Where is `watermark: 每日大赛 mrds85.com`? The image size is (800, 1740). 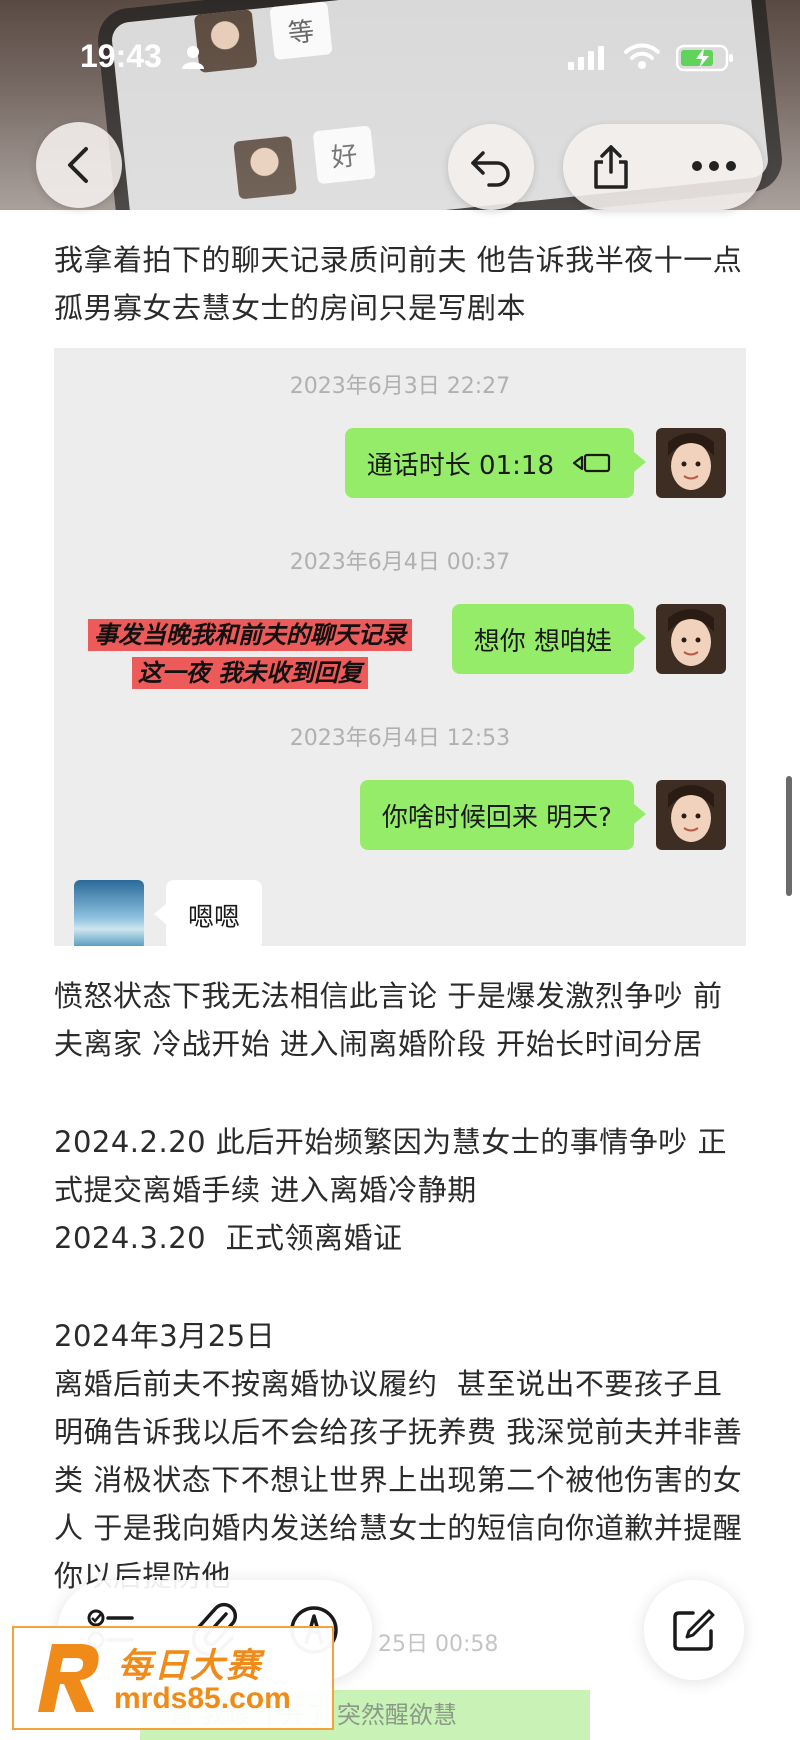
watermark: 每日大赛 mrds85.com is located at coordinates (173, 1678).